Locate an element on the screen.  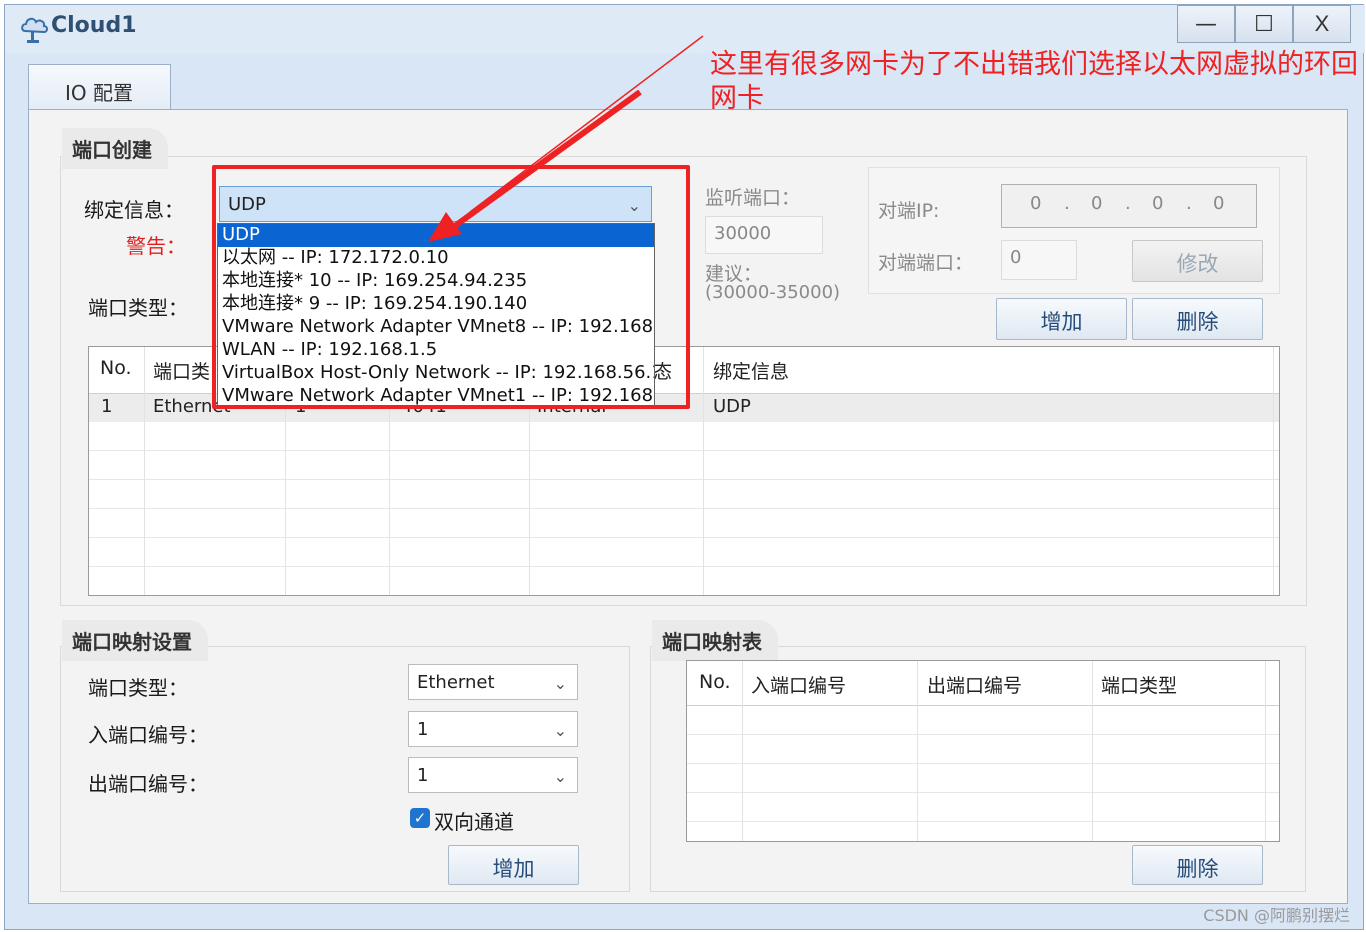
col-no-header: No. is located at coordinates (116, 368).